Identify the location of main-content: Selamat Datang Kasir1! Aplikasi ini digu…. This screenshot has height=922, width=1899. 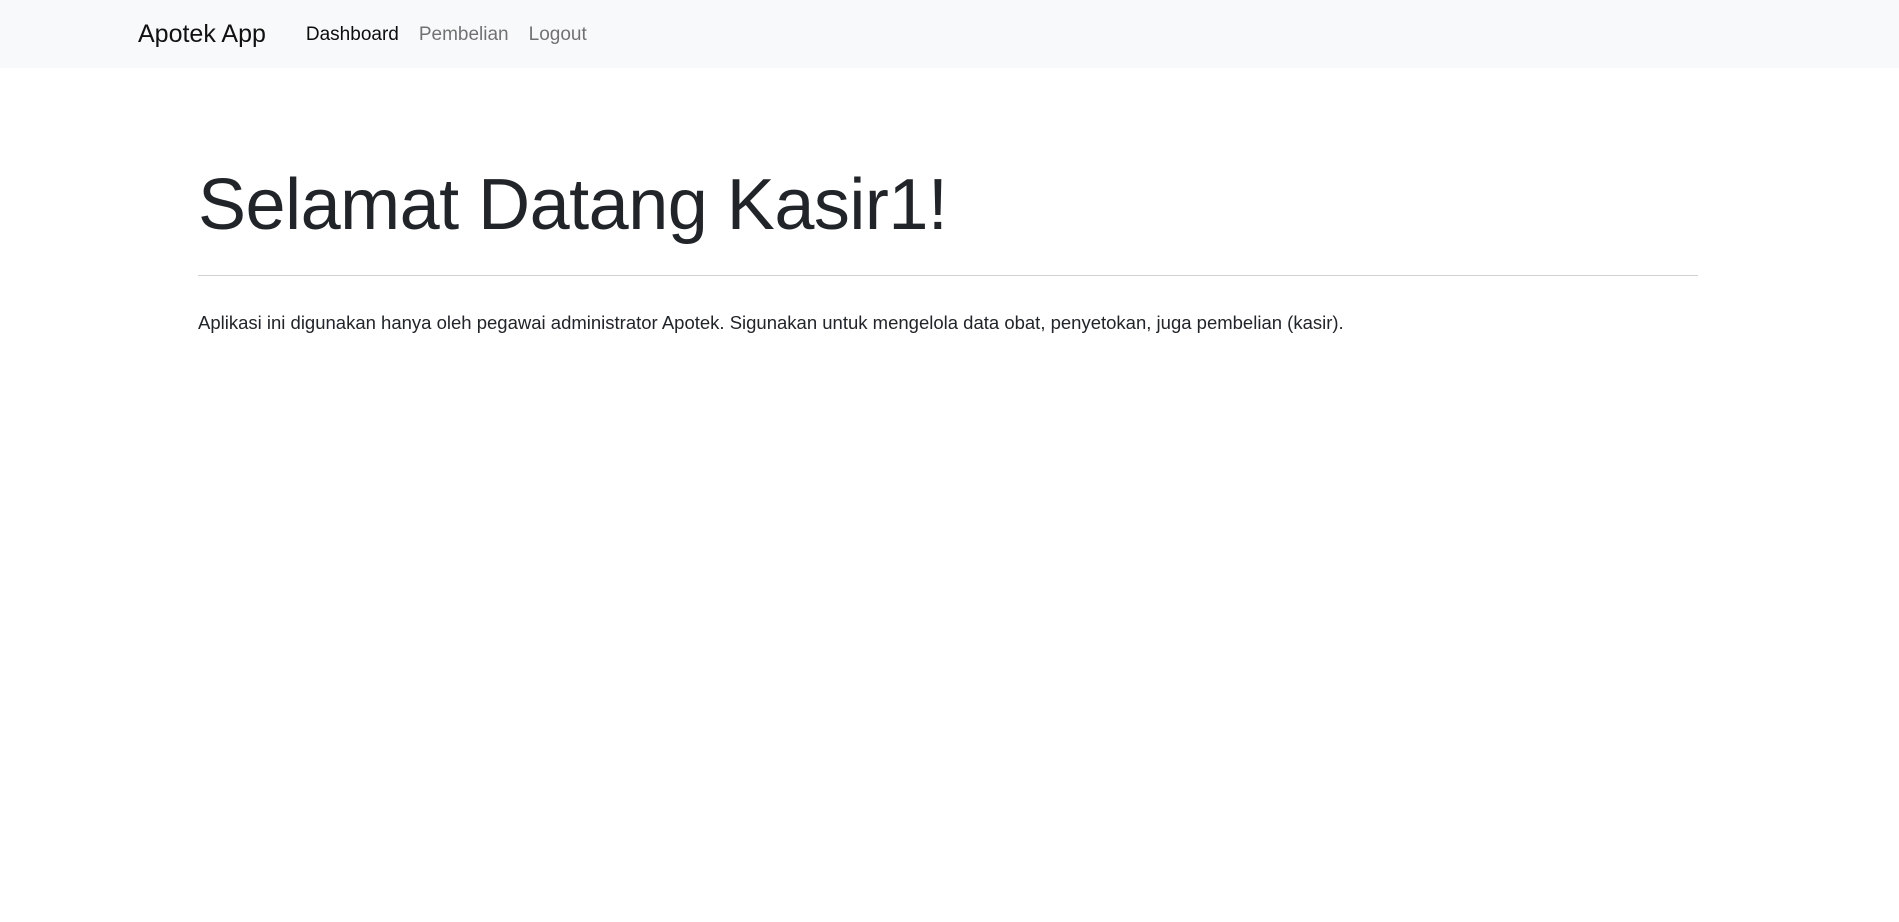
(948, 249).